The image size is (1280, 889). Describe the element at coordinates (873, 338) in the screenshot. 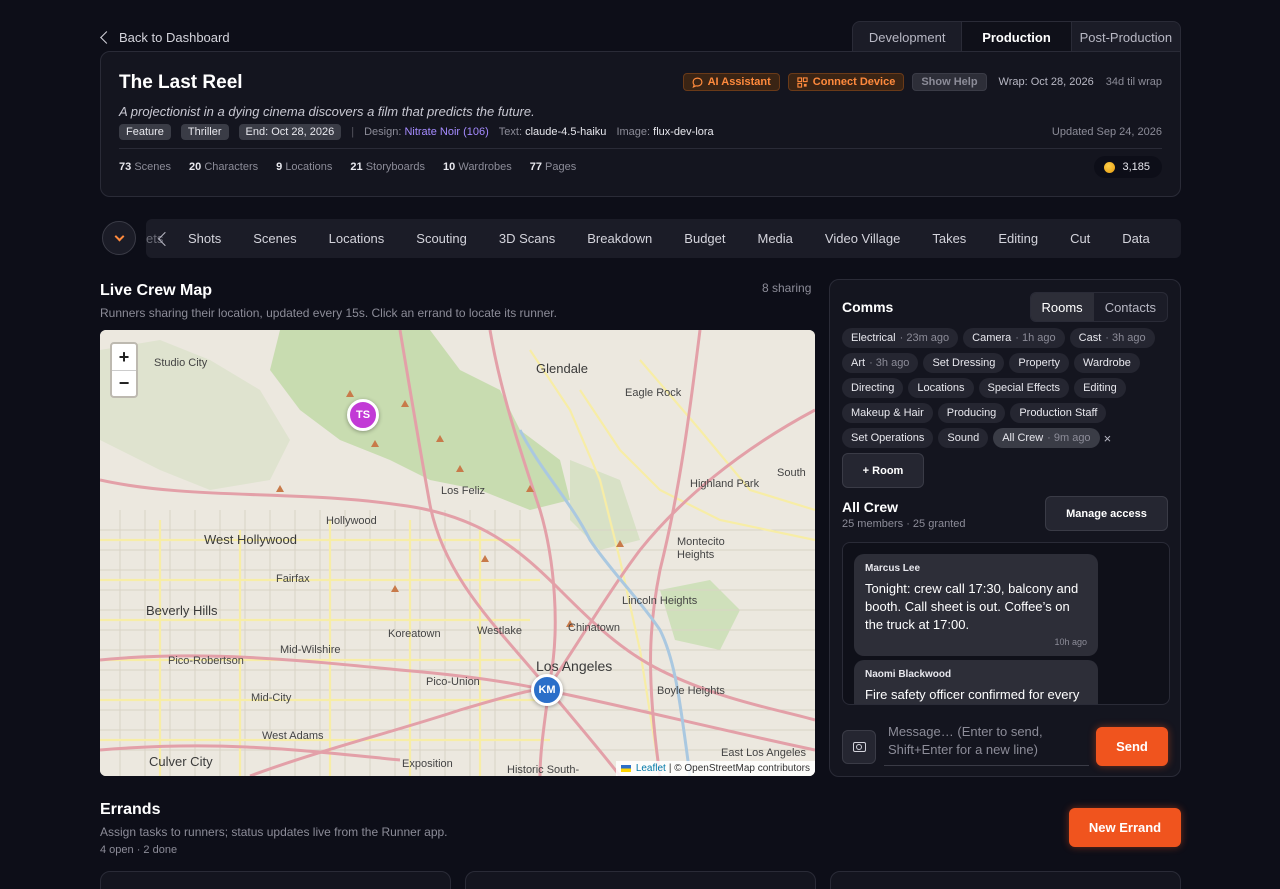

I see `room-name: Electrical` at that location.